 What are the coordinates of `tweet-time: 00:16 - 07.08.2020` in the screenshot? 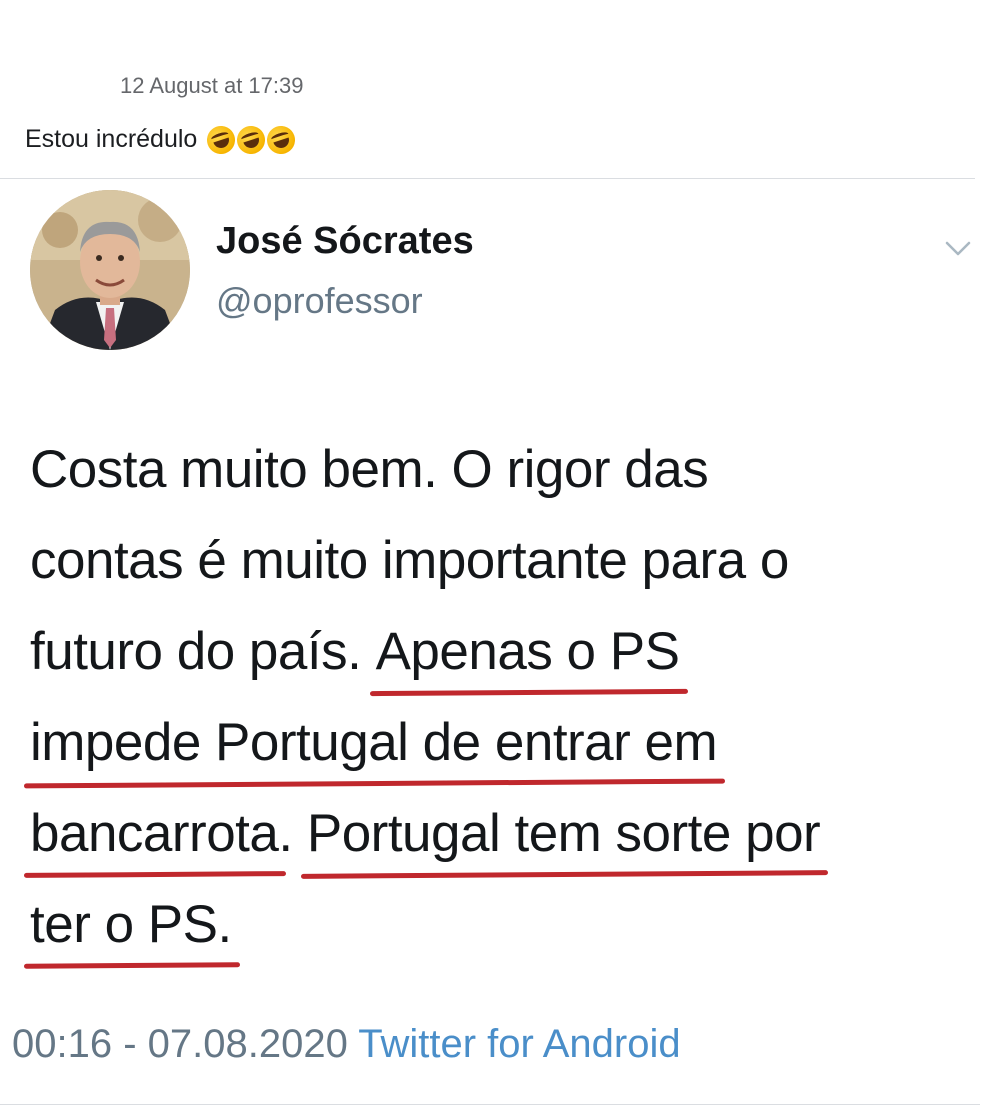 It's located at (180, 1044).